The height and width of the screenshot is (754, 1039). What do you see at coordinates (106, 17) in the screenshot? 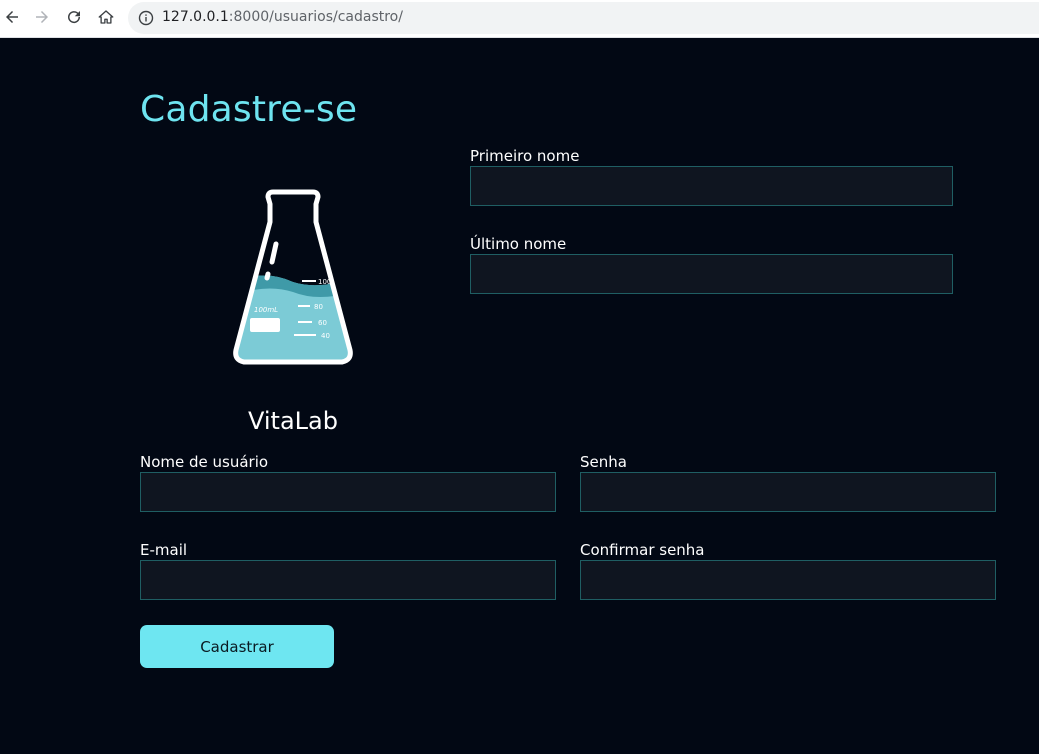
I see `home-icon` at bounding box center [106, 17].